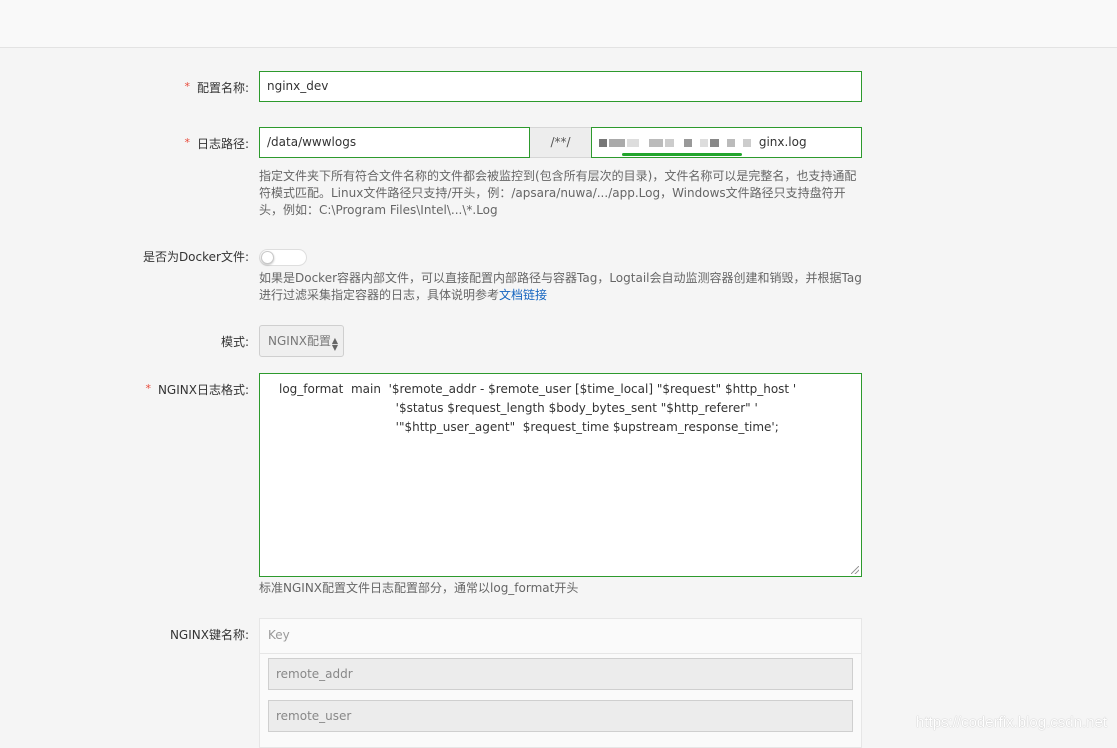  What do you see at coordinates (560, 674) in the screenshot?
I see `key-input: remote_addr` at bounding box center [560, 674].